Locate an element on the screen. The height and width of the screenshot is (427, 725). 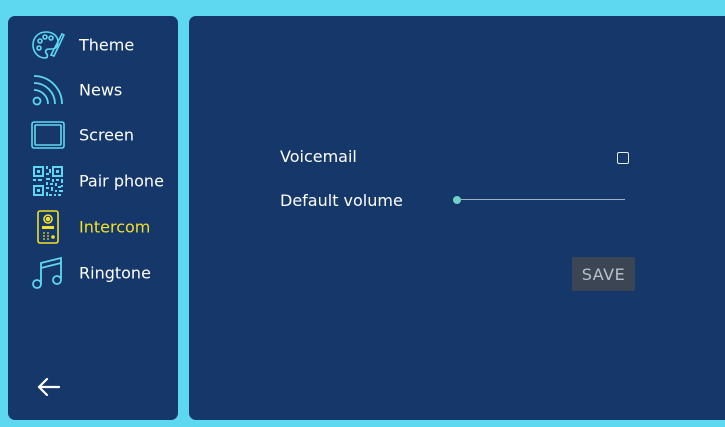
slider-track is located at coordinates (541, 199).